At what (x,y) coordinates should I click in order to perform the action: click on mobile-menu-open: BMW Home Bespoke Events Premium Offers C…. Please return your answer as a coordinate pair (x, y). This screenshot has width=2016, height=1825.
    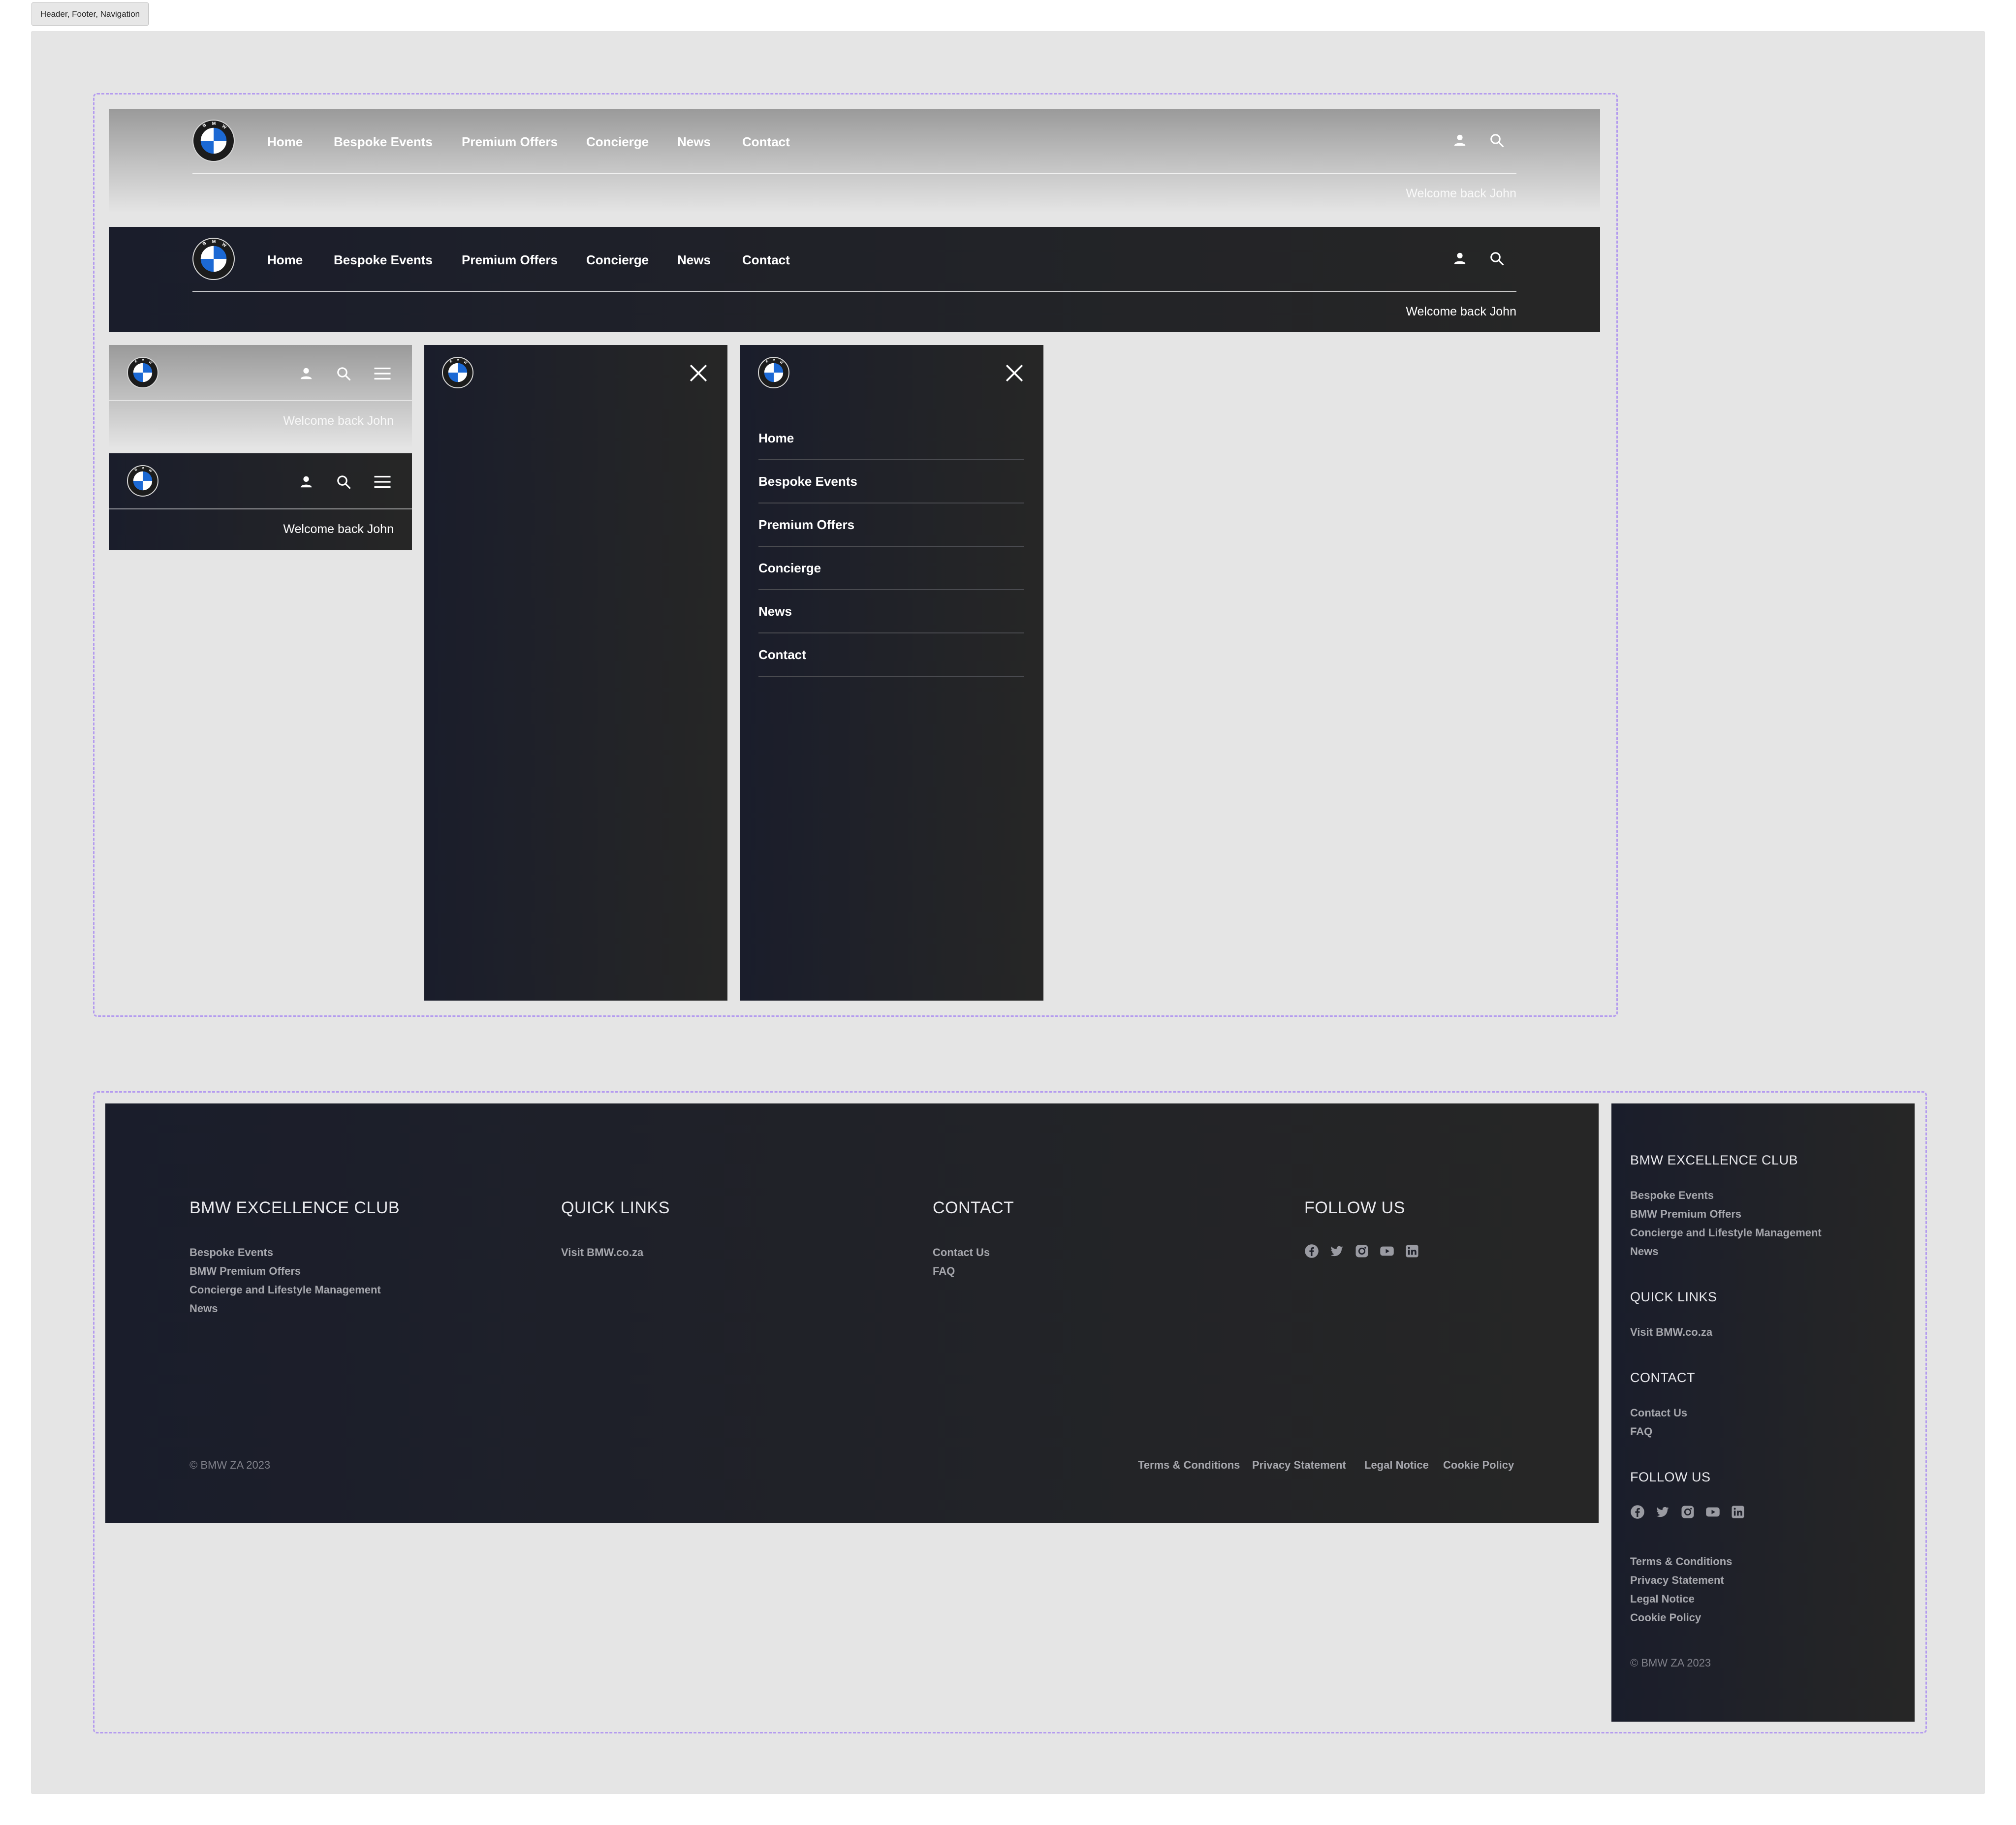
    Looking at the image, I should click on (891, 673).